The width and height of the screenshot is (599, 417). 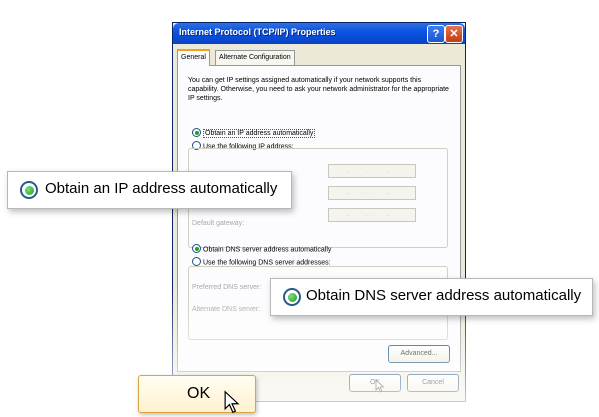 I want to click on close-icon: ✕, so click(x=454, y=34).